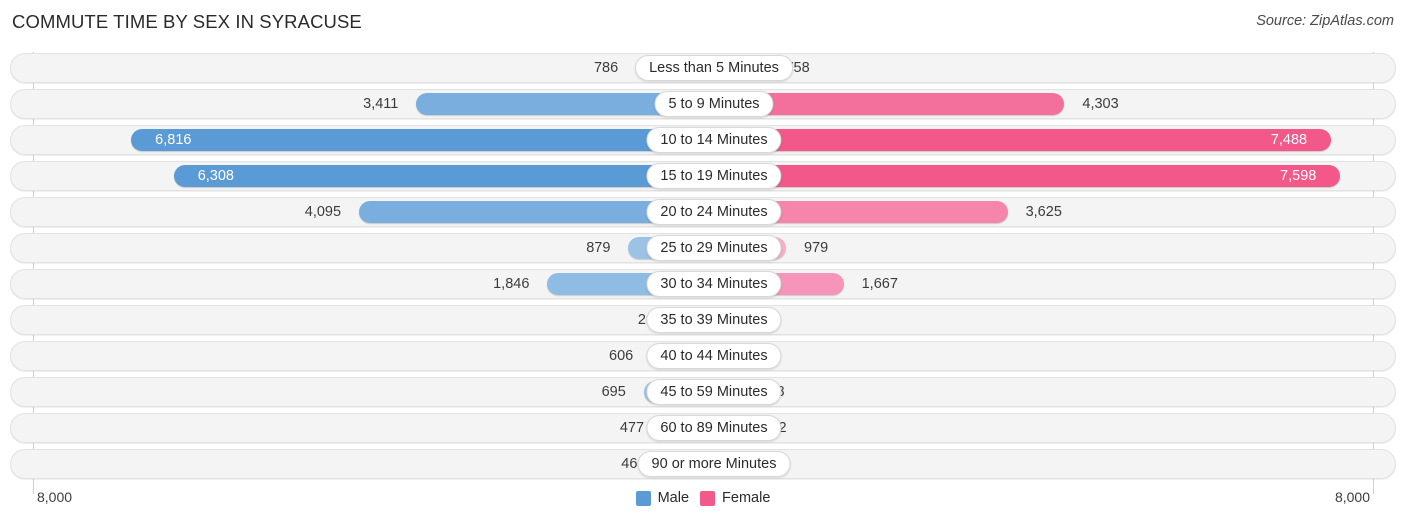 Image resolution: width=1406 pixels, height=523 pixels. I want to click on source-attribution: Source: ZipAtlas.com, so click(1325, 21).